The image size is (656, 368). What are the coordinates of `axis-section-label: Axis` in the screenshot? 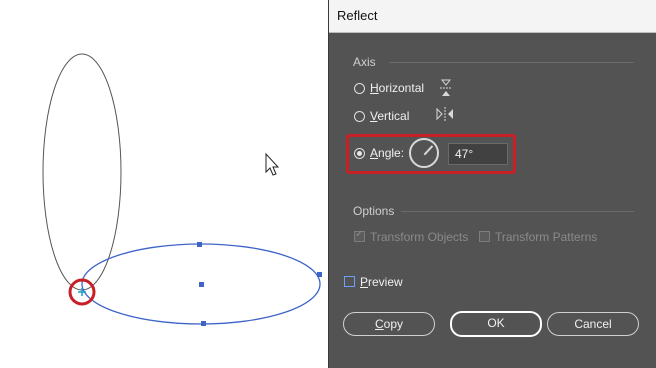 It's located at (364, 62).